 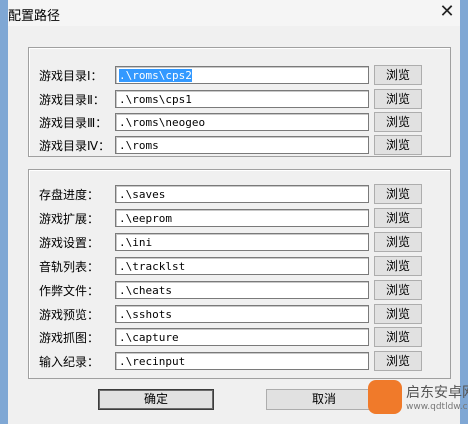 What do you see at coordinates (69, 362) in the screenshot?
I see `path-label: 输入纪录：` at bounding box center [69, 362].